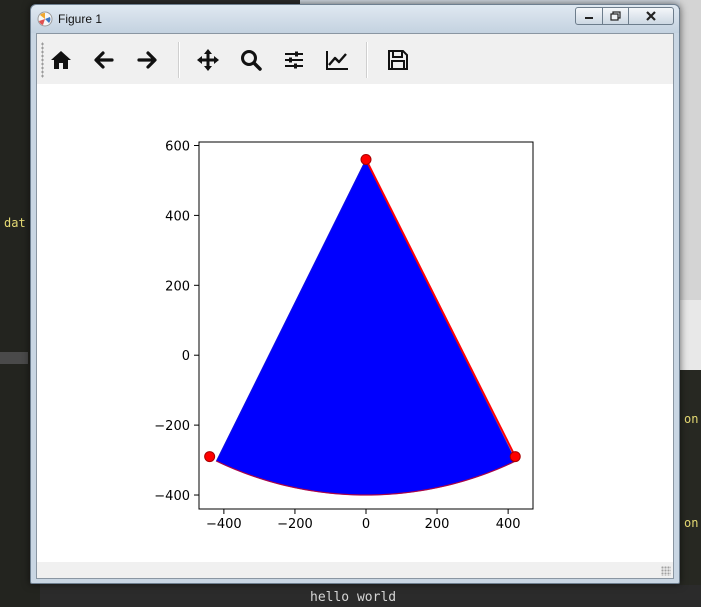 The width and height of the screenshot is (701, 607). I want to click on background-right-top, so click(690, 150).